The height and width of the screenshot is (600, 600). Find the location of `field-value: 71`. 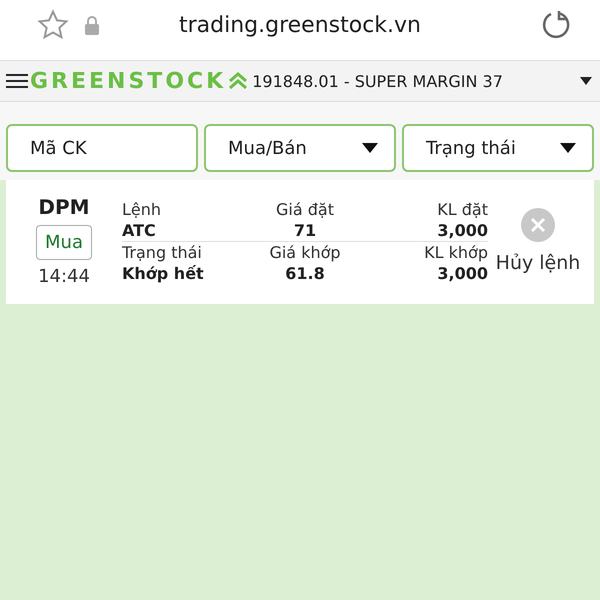

field-value: 71 is located at coordinates (305, 230).